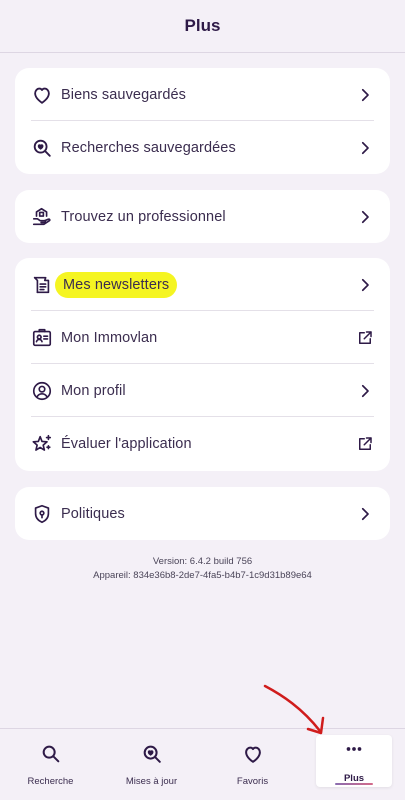 Image resolution: width=405 pixels, height=800 pixels. Describe the element at coordinates (252, 781) in the screenshot. I see `tab-label: Favoris` at that location.